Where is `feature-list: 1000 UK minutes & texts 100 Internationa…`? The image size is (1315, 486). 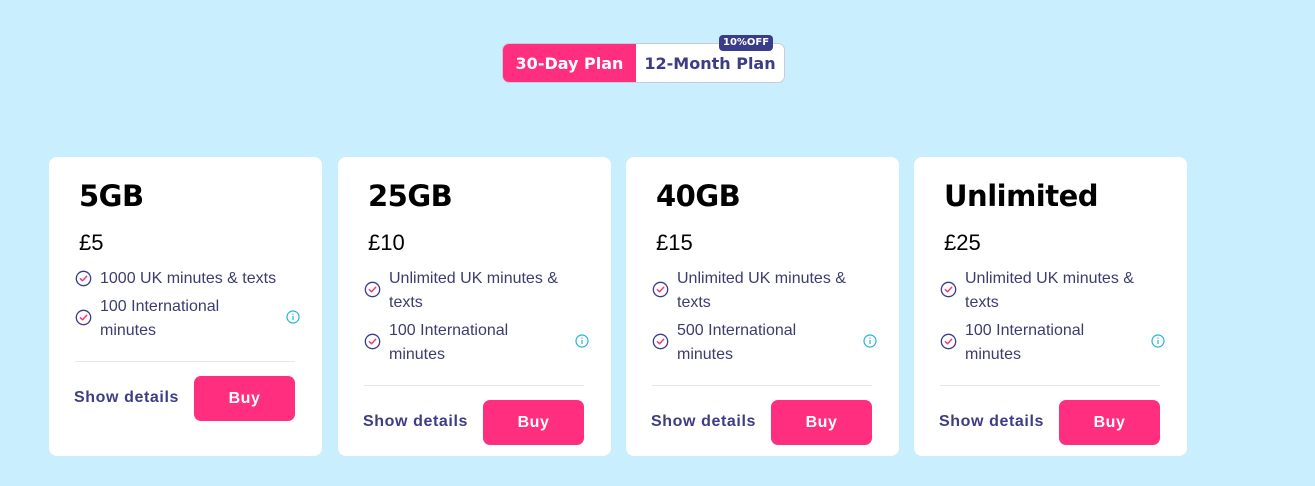 feature-list: 1000 UK minutes & texts 100 Internationa… is located at coordinates (187, 307).